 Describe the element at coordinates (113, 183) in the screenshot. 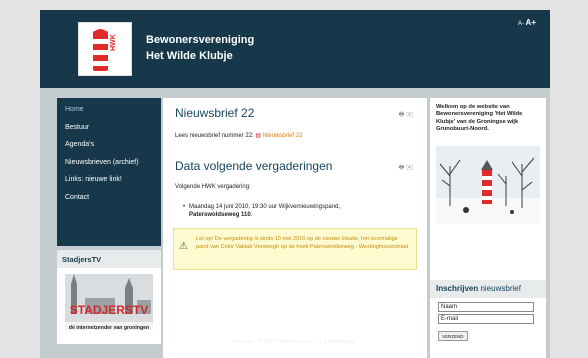

I see `nav-item-links: Links: nieuwe link!` at that location.